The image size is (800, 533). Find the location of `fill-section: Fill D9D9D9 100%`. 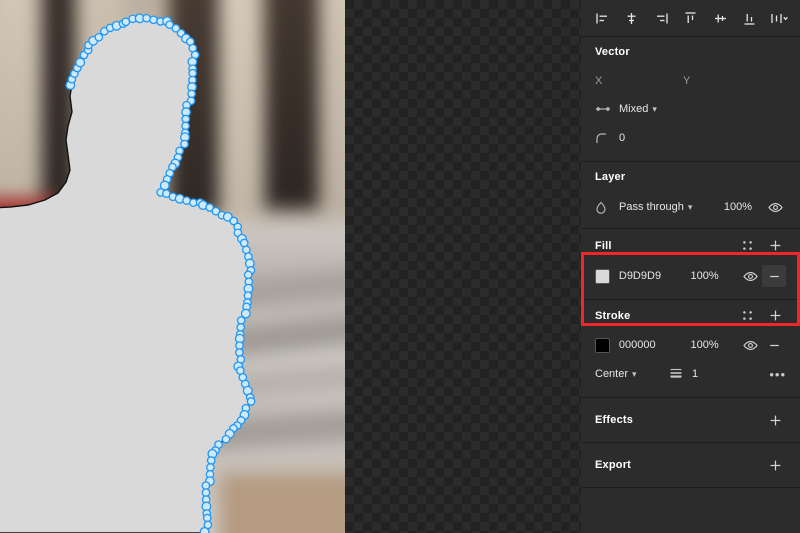

fill-section: Fill D9D9D9 100% is located at coordinates (690, 264).